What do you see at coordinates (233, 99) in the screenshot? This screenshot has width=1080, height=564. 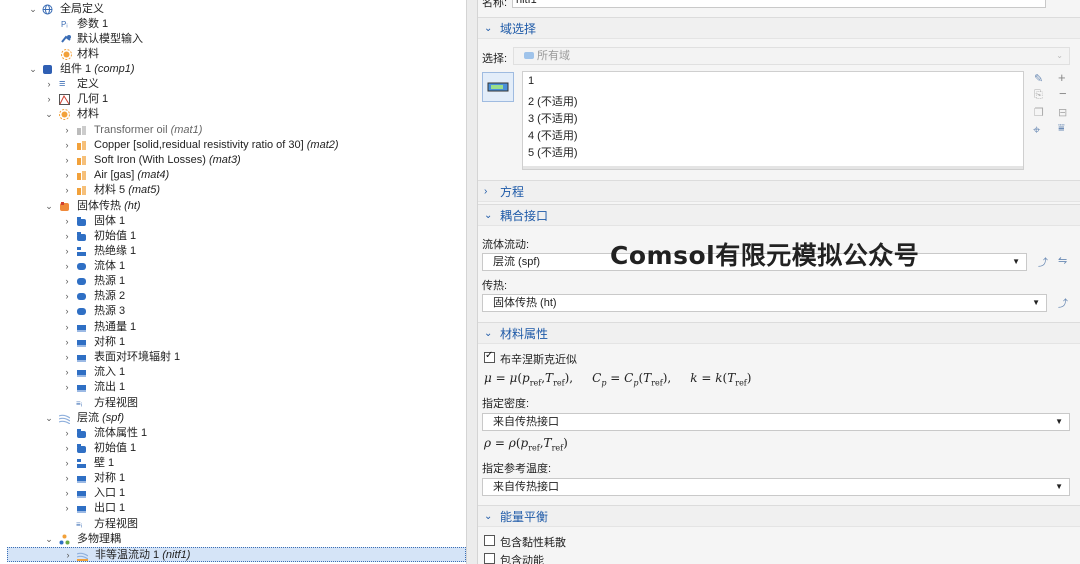 I see `tree-node-geometry: › 几何 1` at bounding box center [233, 99].